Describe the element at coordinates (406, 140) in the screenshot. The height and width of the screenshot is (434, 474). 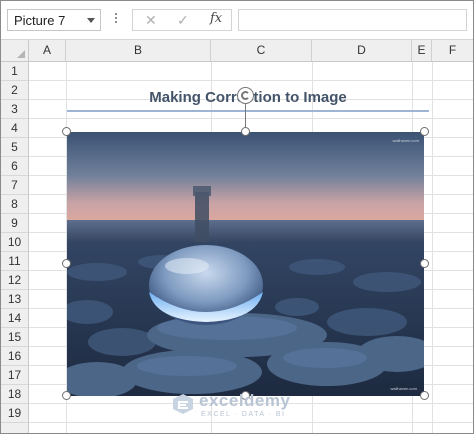
I see `picture-credit-top: wallhaven.com` at that location.